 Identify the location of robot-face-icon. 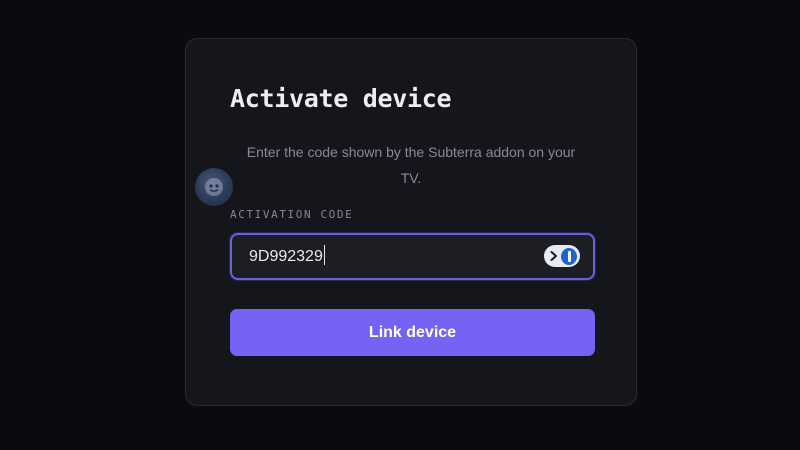
(214, 187).